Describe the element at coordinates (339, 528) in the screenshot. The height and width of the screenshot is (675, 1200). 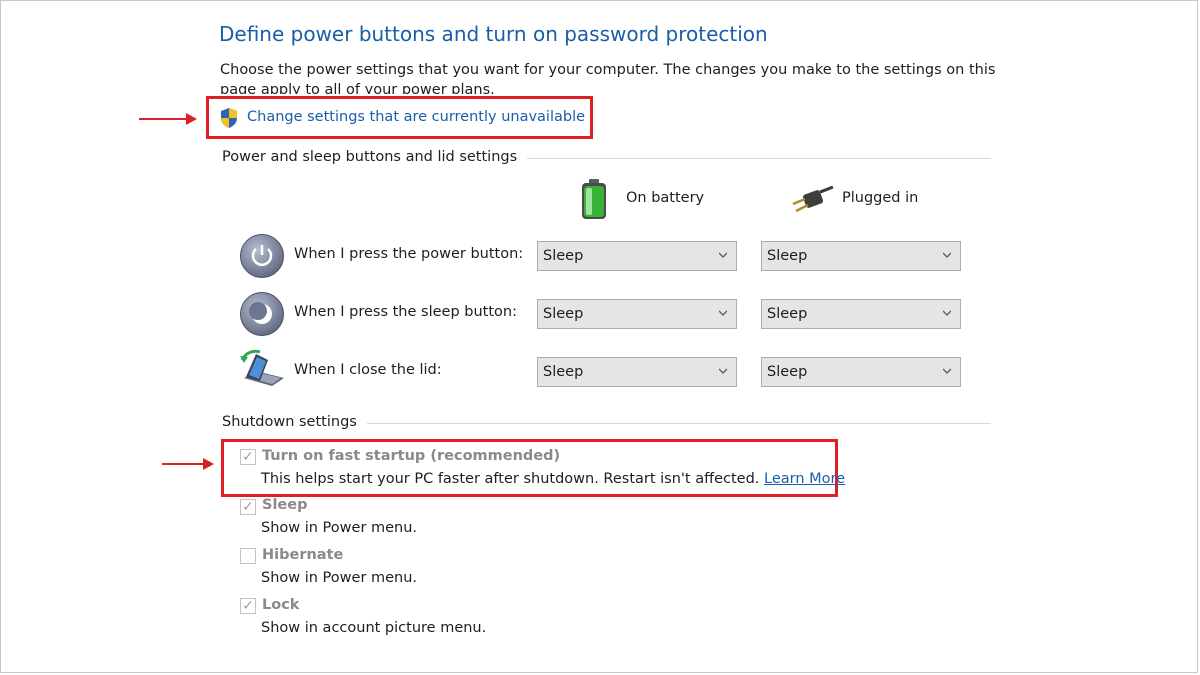
I see `sleep-option-description: Show in Power menu.` at that location.